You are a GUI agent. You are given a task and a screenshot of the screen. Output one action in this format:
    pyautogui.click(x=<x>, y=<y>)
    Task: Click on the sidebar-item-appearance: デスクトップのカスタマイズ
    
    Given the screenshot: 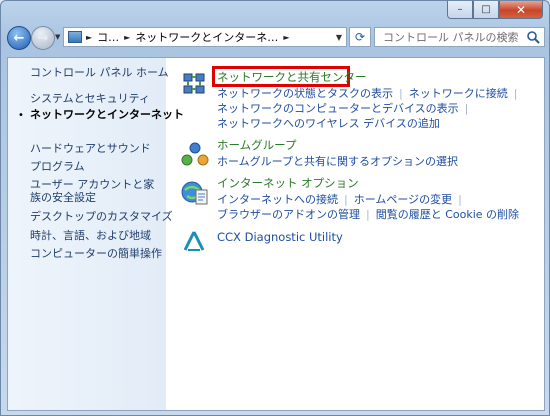 What is the action you would take?
    pyautogui.click(x=101, y=216)
    